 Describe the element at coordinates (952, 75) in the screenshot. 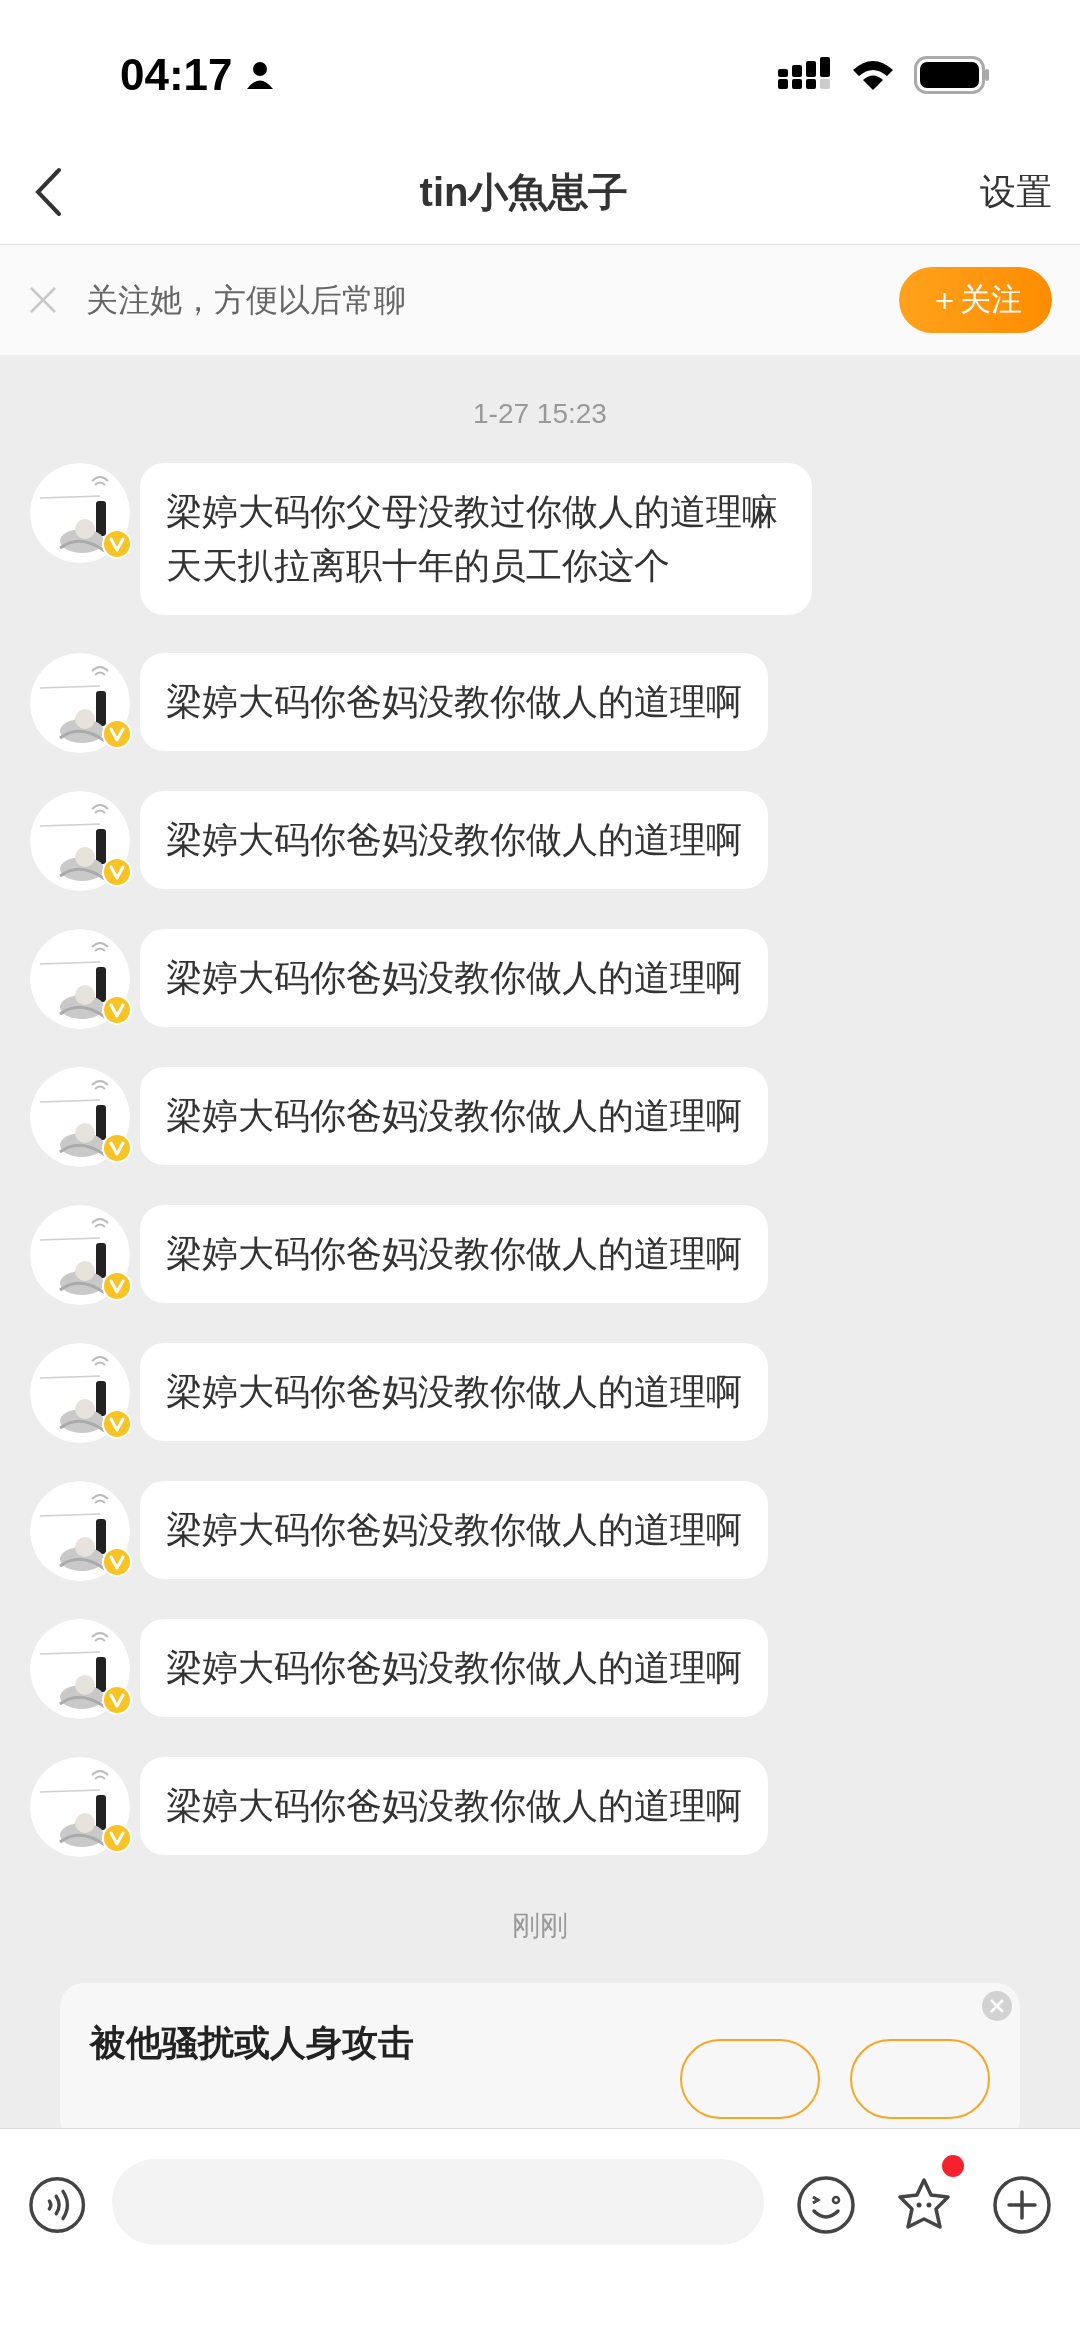

I see `battery-icon` at that location.